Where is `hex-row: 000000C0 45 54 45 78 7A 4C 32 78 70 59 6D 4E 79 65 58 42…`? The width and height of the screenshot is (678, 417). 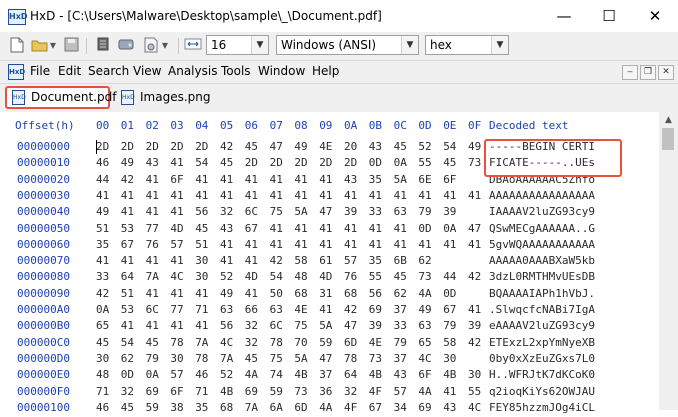 hex-row: 000000C0 45 54 45 78 7A 4C 32 78 70 59 6D 4E 79 65 58 42… is located at coordinates (329, 344).